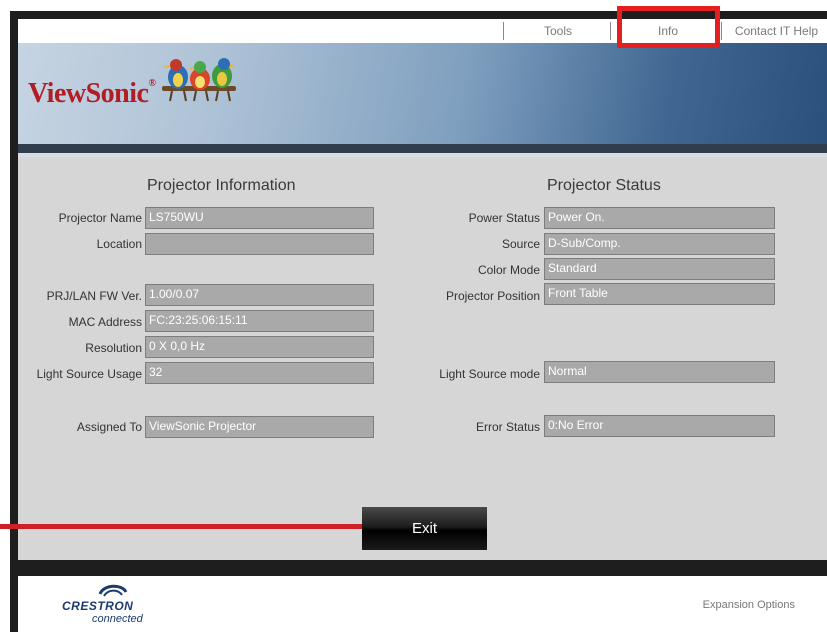 The height and width of the screenshot is (632, 827). What do you see at coordinates (422, 148) in the screenshot?
I see `banner-divider` at bounding box center [422, 148].